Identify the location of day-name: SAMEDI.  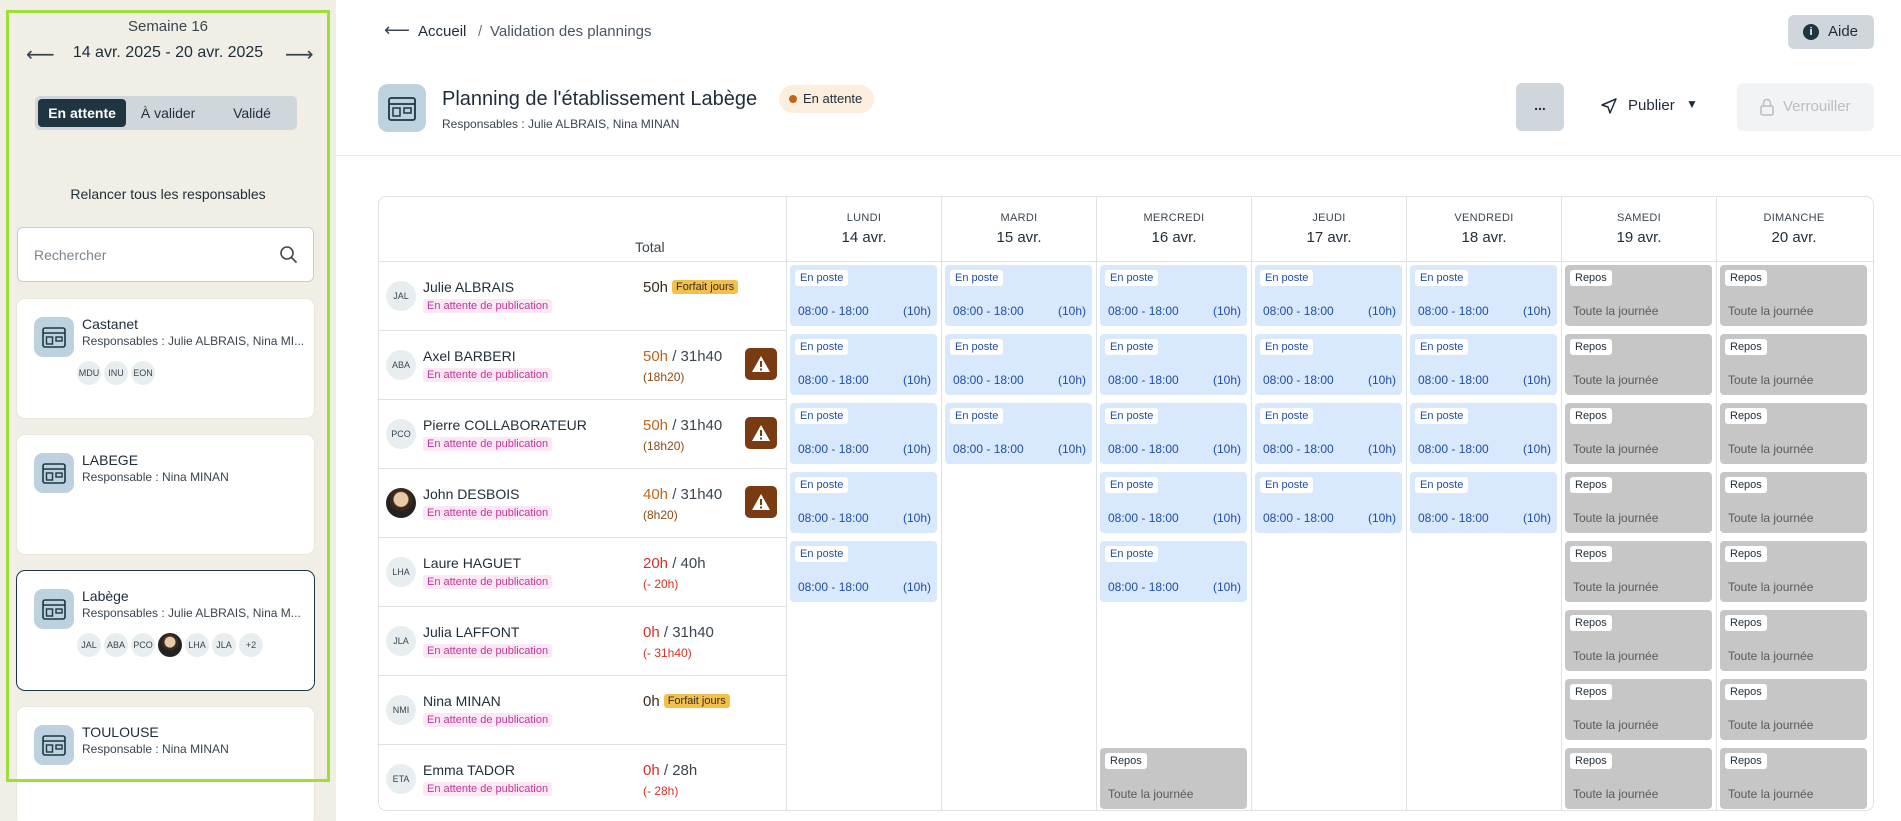
(1639, 218).